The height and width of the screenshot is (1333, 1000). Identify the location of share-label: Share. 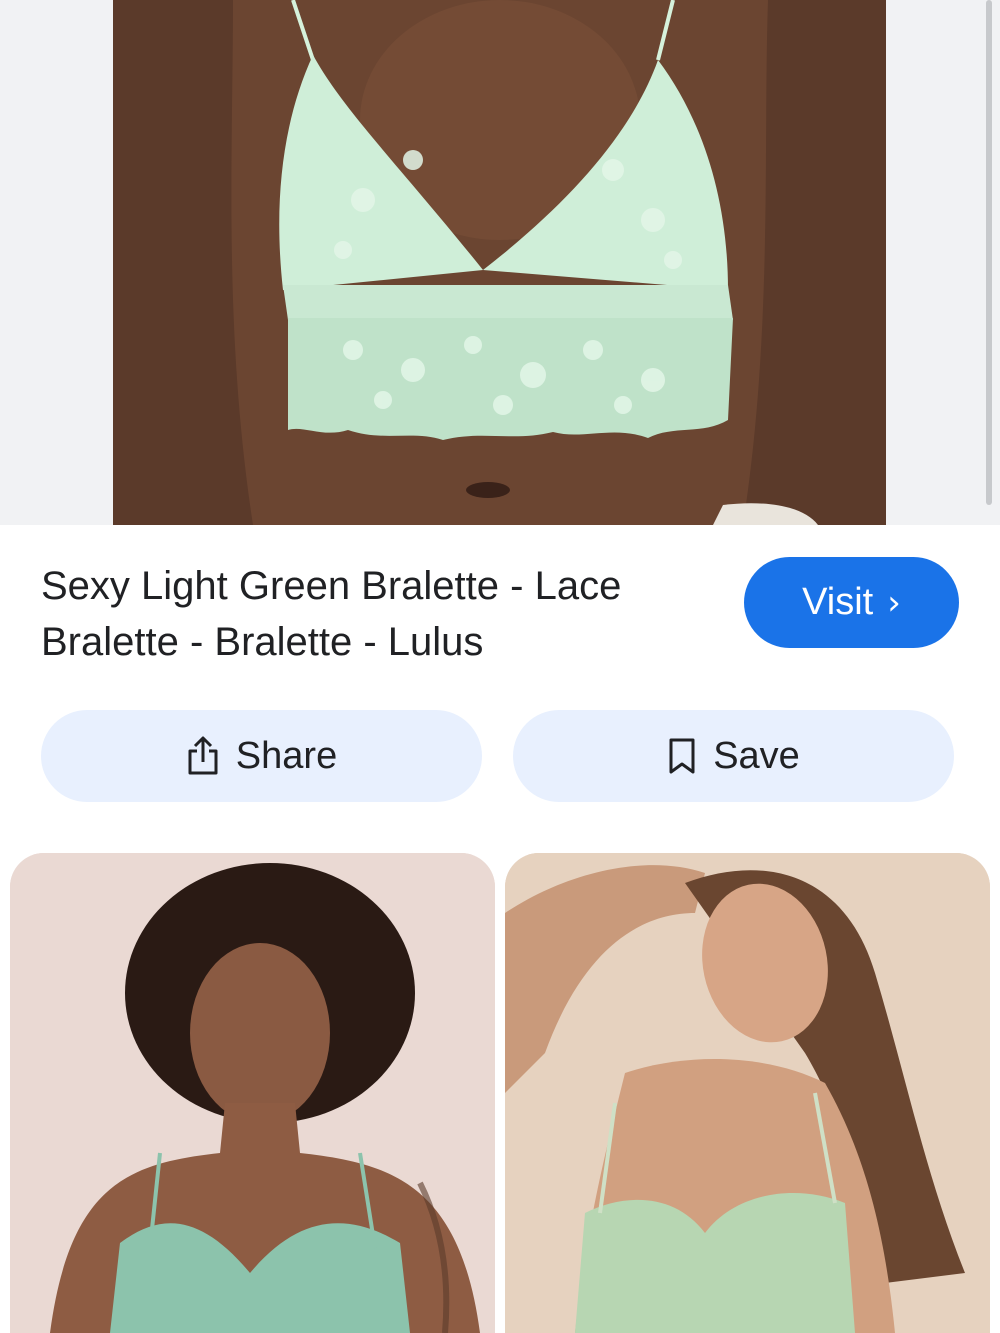
(286, 755).